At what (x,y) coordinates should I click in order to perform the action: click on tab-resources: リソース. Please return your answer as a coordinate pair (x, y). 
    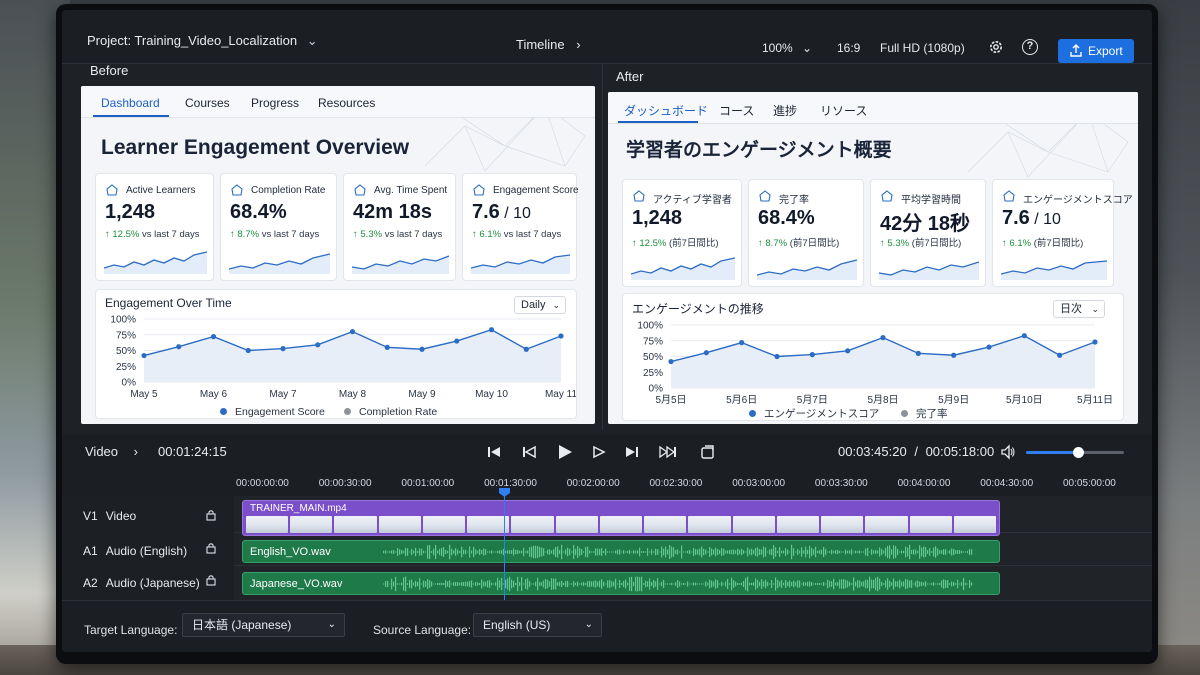
    Looking at the image, I should click on (843, 110).